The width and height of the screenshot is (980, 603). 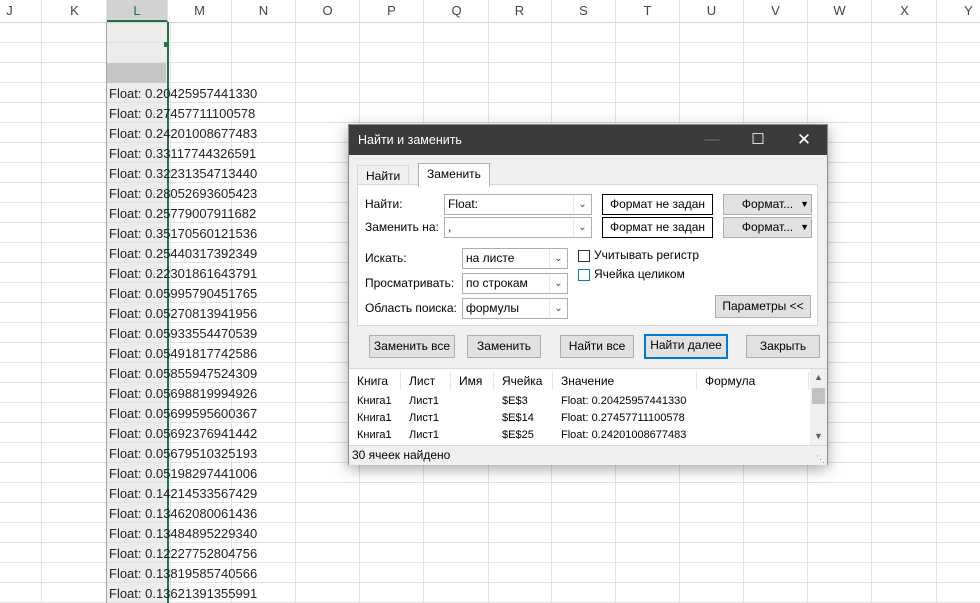 What do you see at coordinates (183, 314) in the screenshot?
I see `cell-l15: Float: 0.05270813941956` at bounding box center [183, 314].